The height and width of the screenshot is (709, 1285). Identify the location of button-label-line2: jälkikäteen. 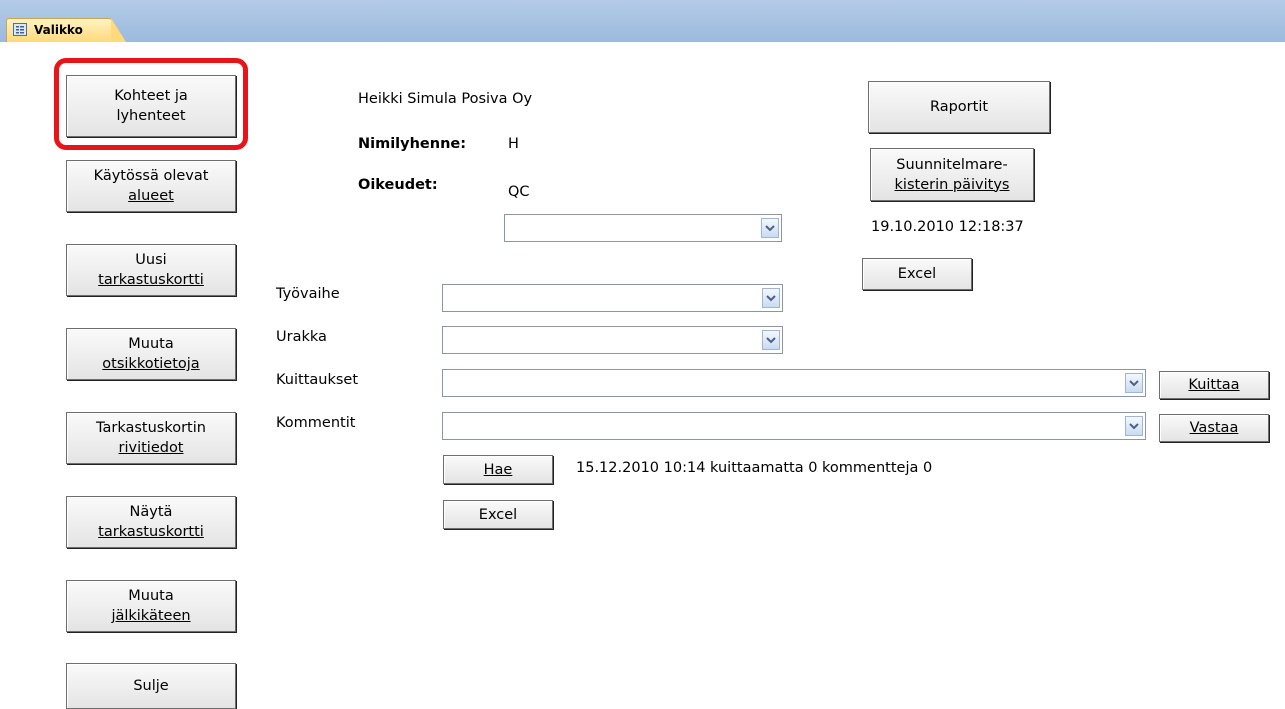
(151, 616).